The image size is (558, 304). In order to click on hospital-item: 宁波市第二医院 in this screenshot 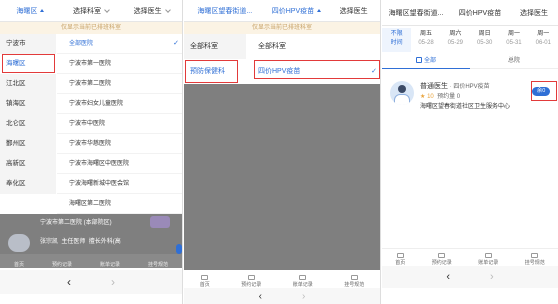, I will do `click(119, 84)`.